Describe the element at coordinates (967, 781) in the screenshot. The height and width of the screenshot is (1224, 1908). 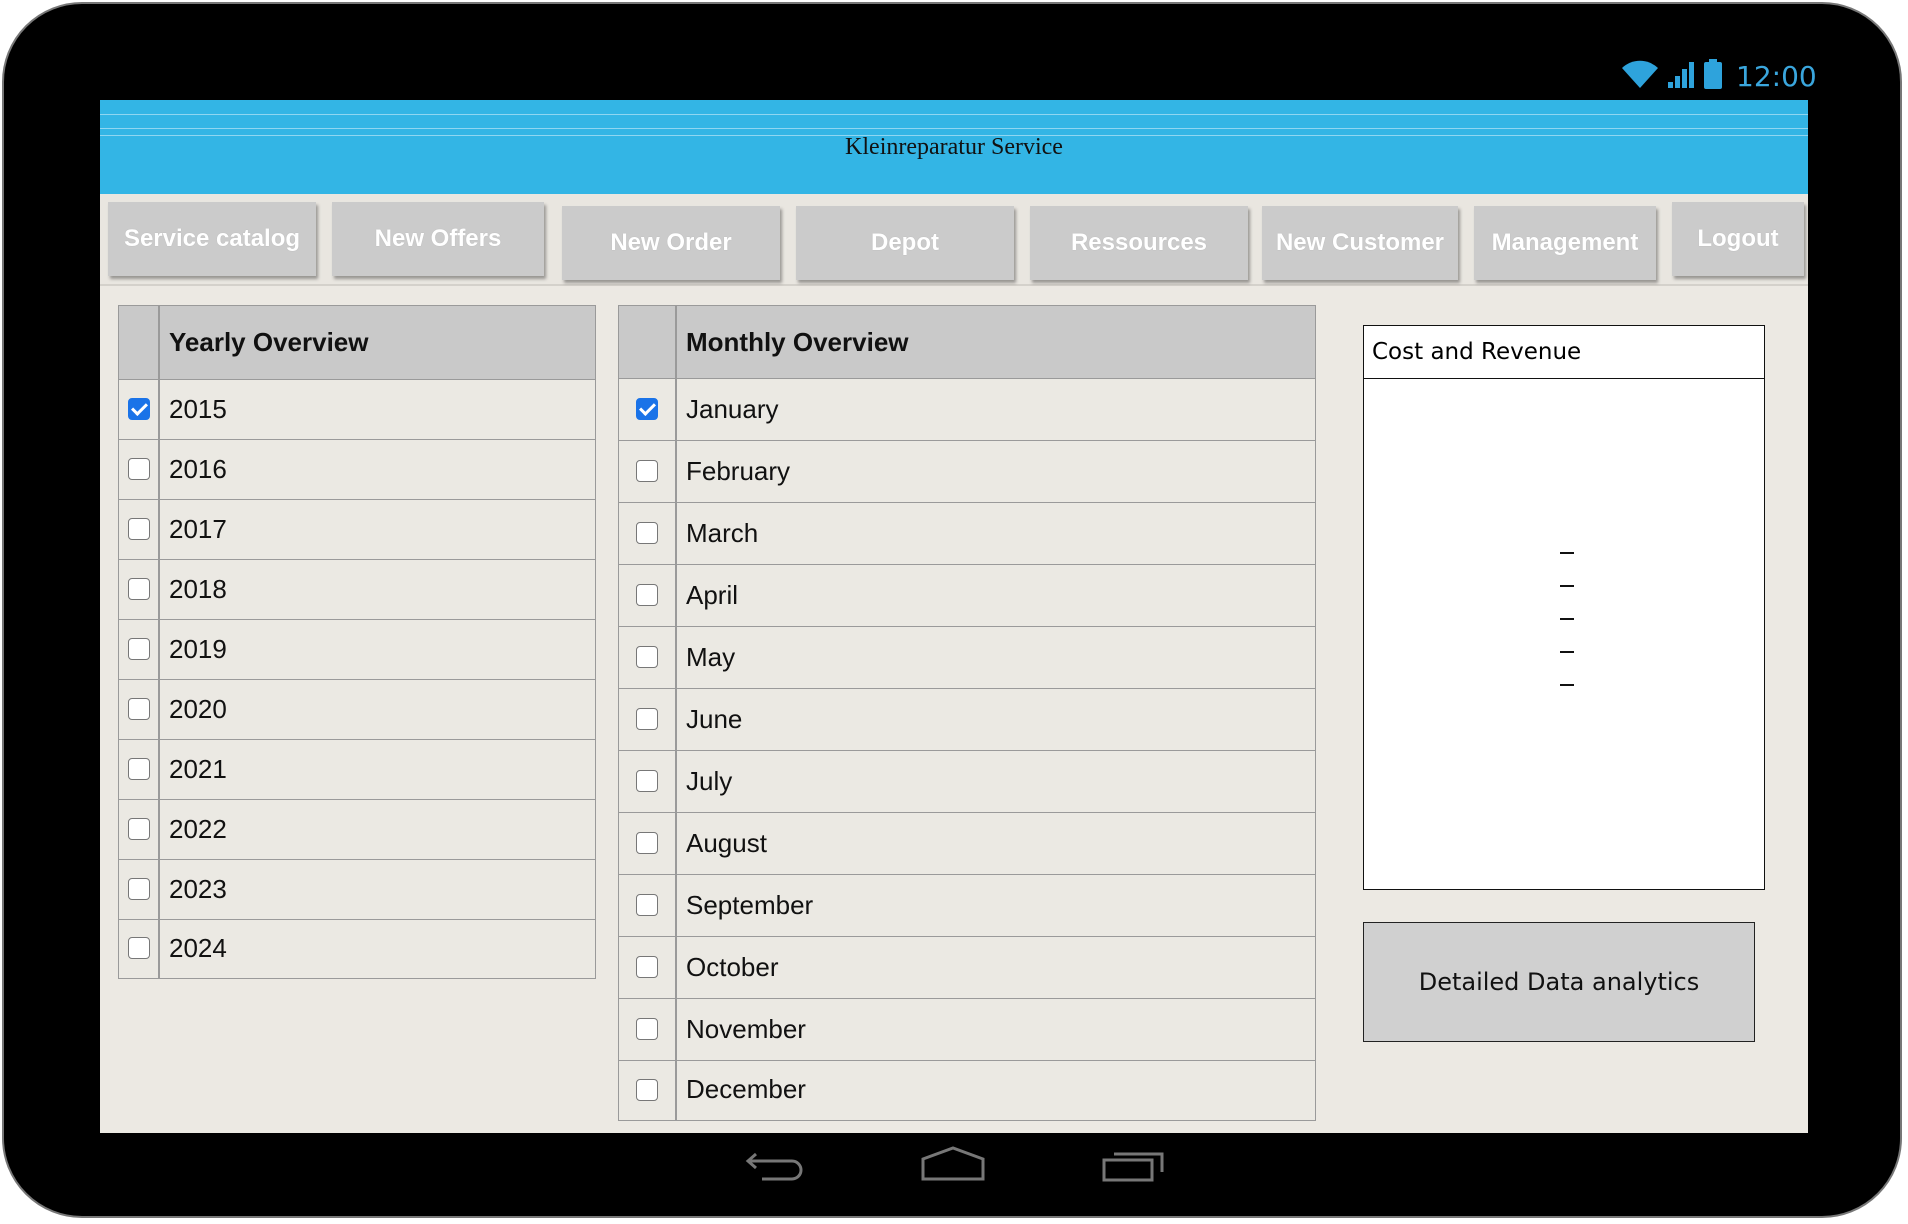
I see `list-item: July` at that location.